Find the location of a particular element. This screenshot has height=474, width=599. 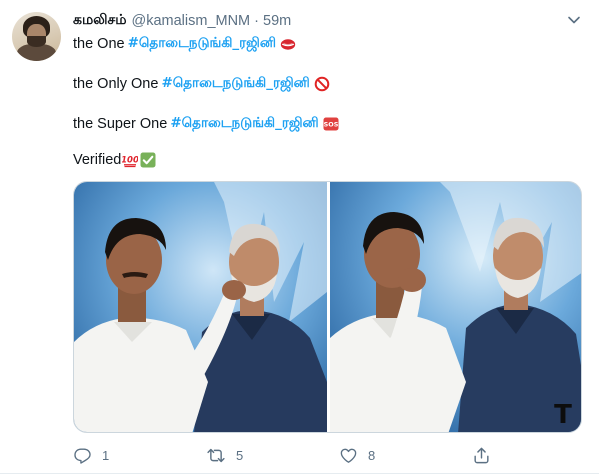

tweet-text-line: Verified 100 is located at coordinates (114, 160).